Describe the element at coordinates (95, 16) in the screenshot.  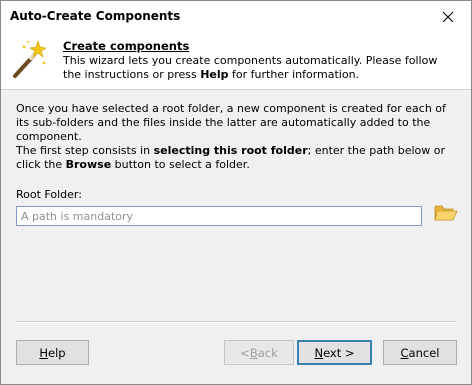
I see `window-title: Auto-Create Components` at that location.